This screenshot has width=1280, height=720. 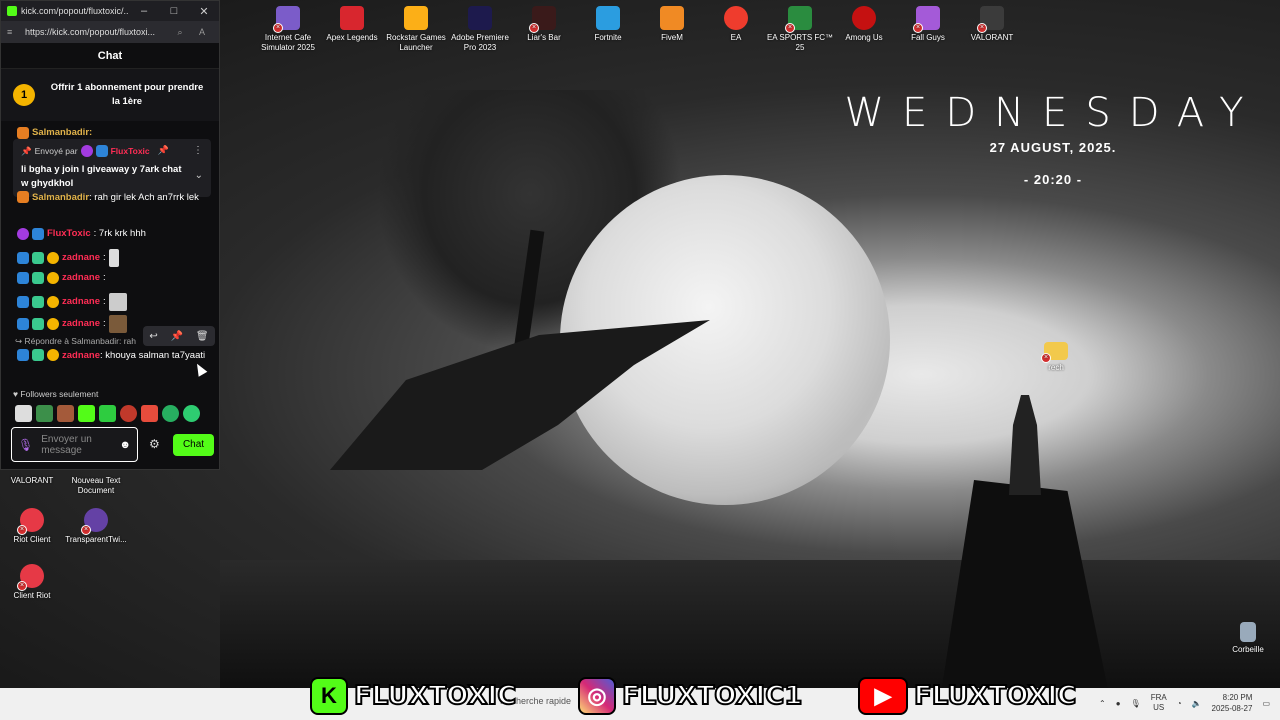 What do you see at coordinates (163, 150) in the screenshot?
I see `unpin-icon: 📌` at bounding box center [163, 150].